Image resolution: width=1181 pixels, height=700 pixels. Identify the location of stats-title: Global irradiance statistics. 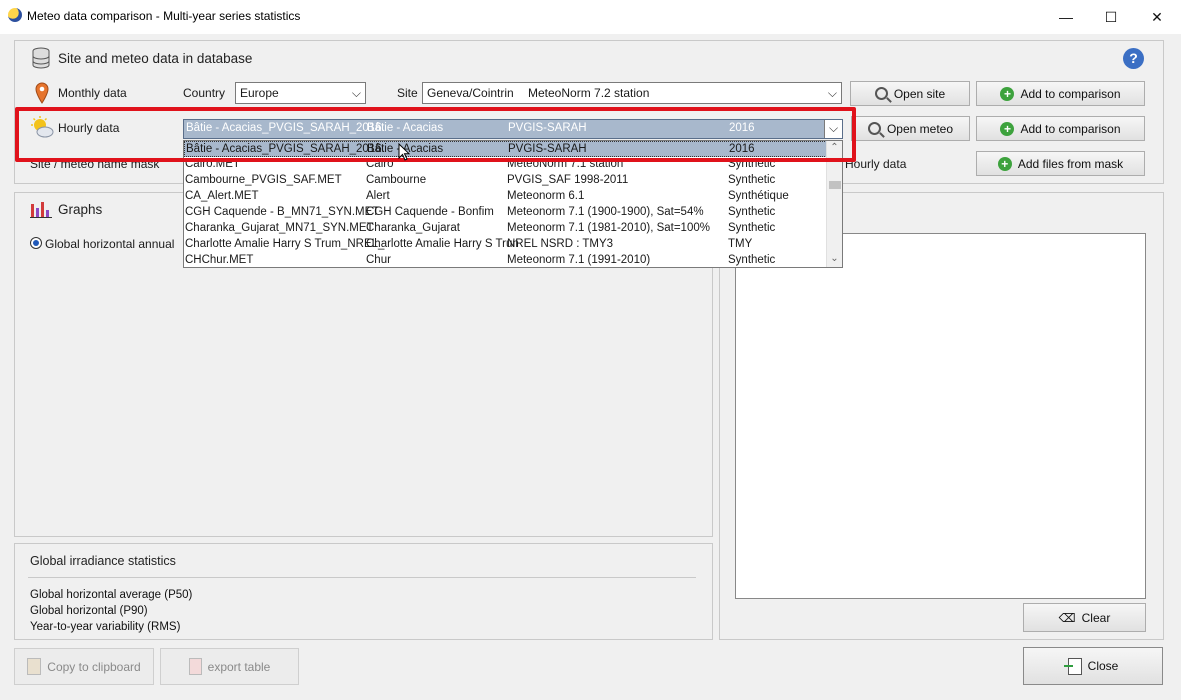
(103, 561).